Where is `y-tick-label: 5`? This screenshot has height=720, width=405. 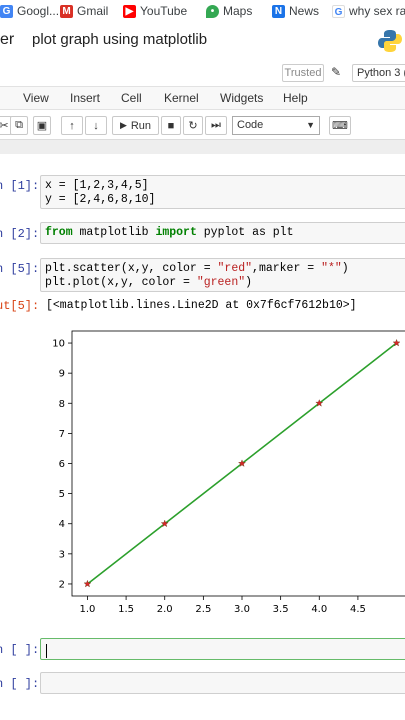 y-tick-label: 5 is located at coordinates (62, 494).